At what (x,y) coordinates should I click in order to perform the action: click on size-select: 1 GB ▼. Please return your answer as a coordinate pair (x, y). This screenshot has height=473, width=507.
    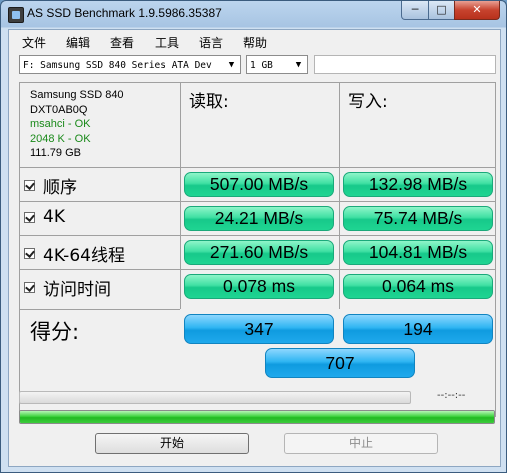
    Looking at the image, I should click on (277, 64).